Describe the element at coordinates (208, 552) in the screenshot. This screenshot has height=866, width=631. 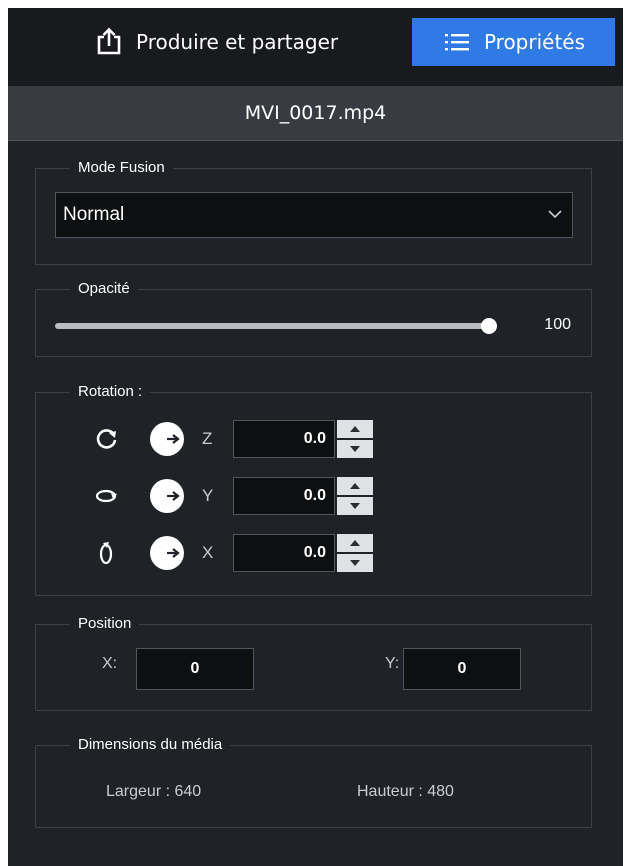
I see `rotation-axis-label: X` at that location.